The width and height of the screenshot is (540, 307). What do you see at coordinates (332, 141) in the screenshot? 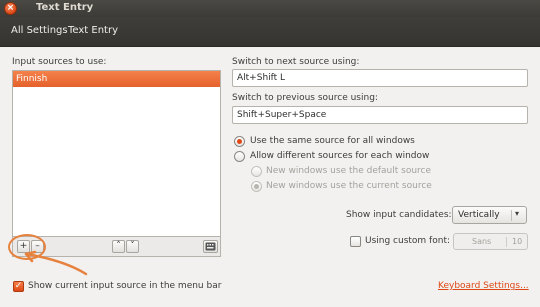
I see `same-source-label: Use the same source for all windows` at bounding box center [332, 141].